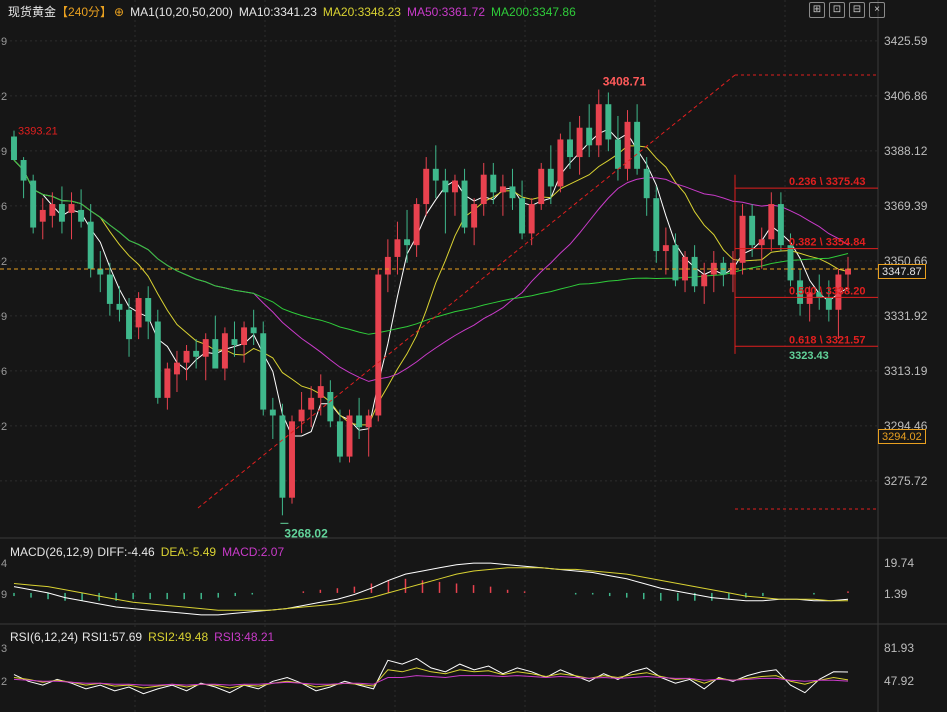 This screenshot has width=947, height=712. I want to click on period-label: 【240分】, so click(84, 12).